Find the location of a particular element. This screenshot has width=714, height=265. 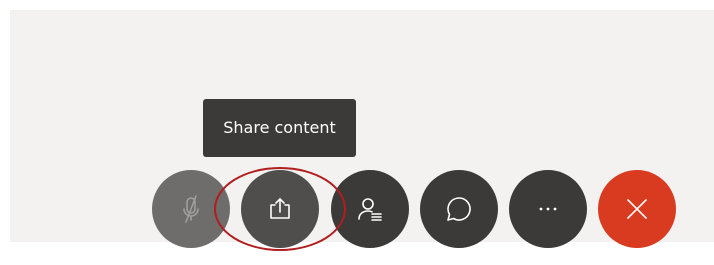

mute-button is located at coordinates (191, 209).